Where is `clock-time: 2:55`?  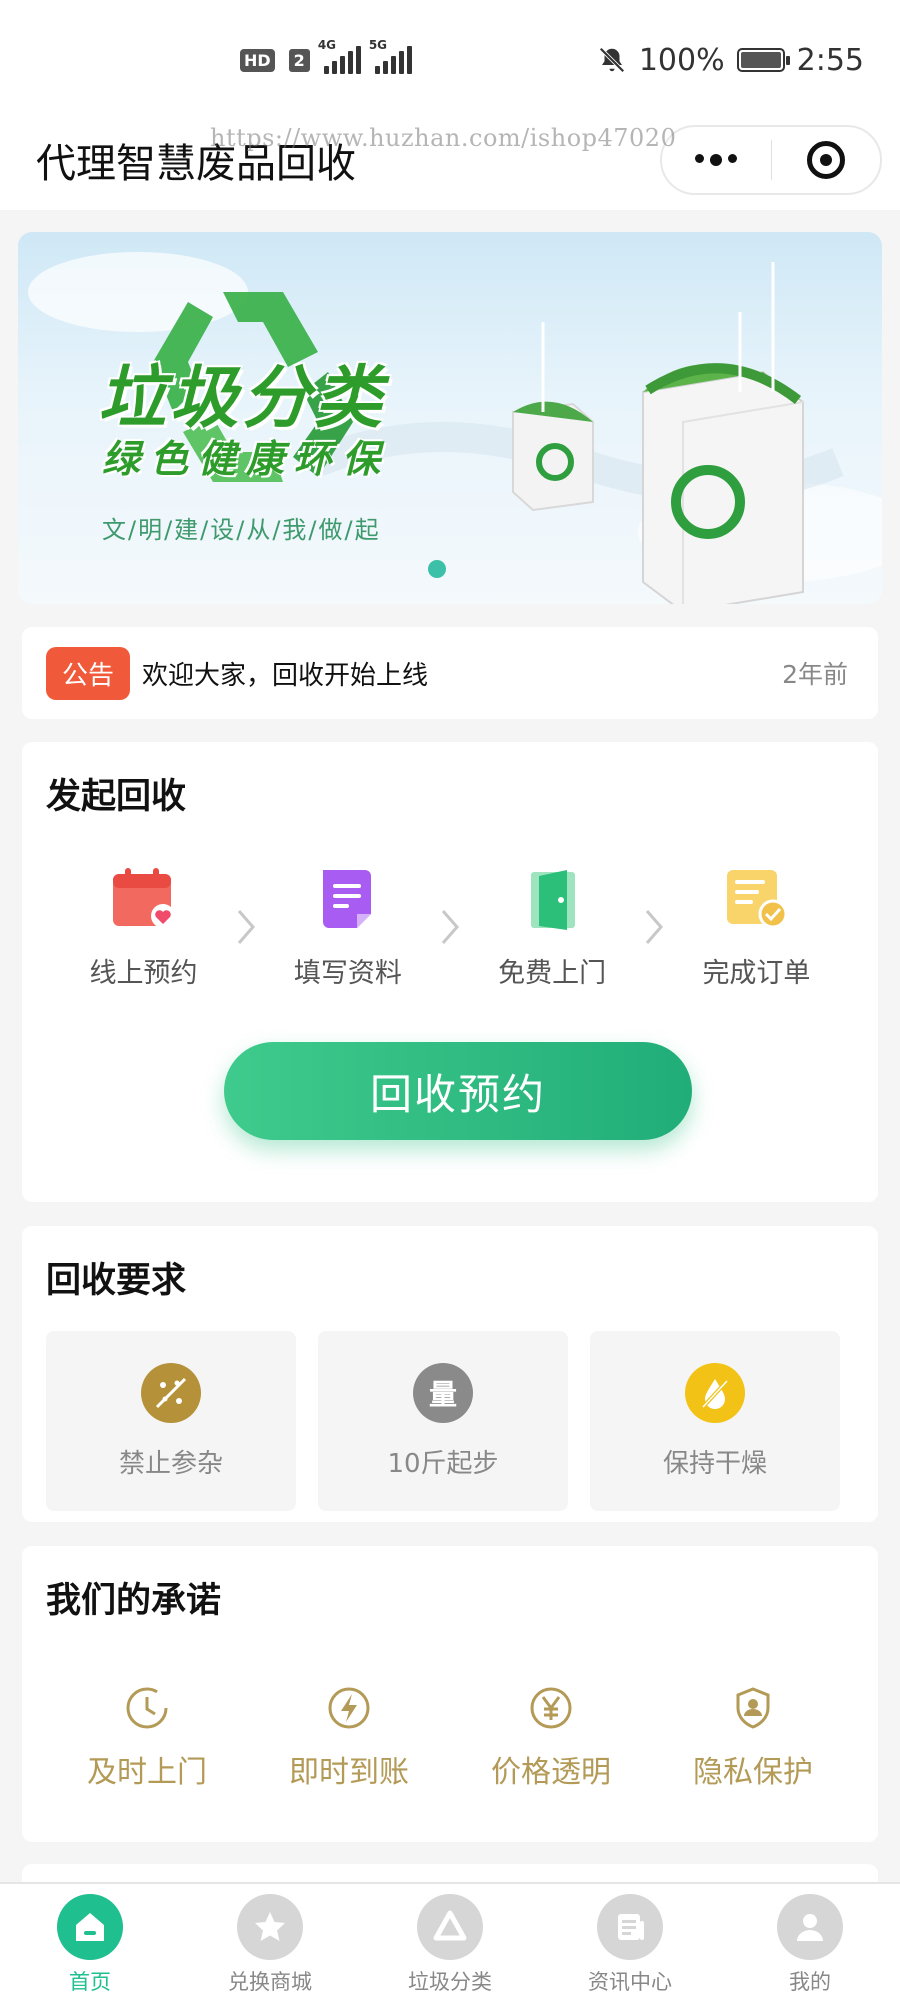
clock-time: 2:55 is located at coordinates (830, 60).